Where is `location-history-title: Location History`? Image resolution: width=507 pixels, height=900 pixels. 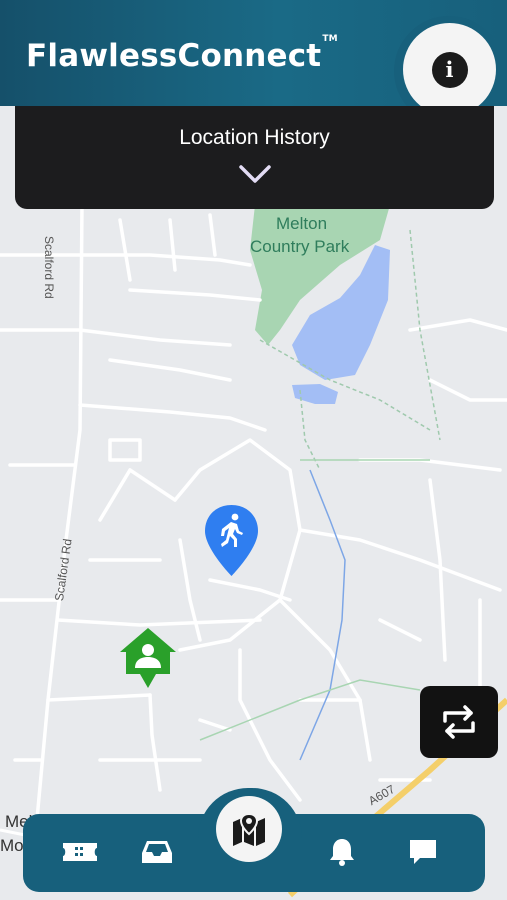 location-history-title: Location History is located at coordinates (254, 137).